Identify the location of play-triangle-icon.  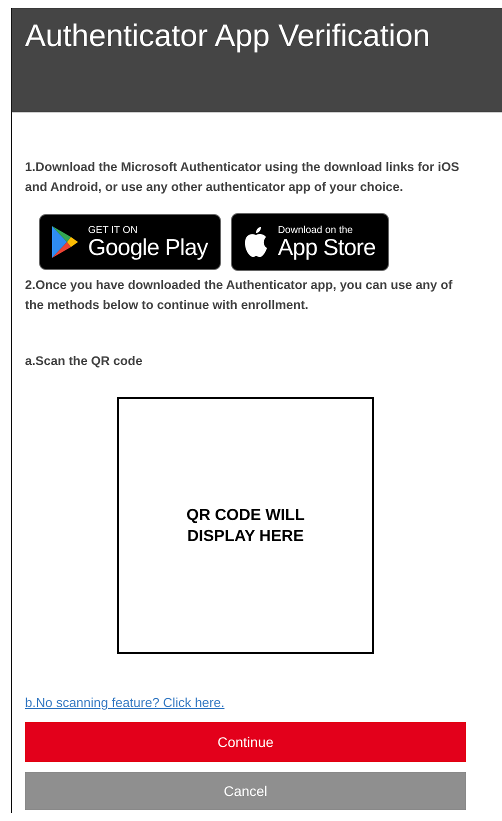
(65, 242).